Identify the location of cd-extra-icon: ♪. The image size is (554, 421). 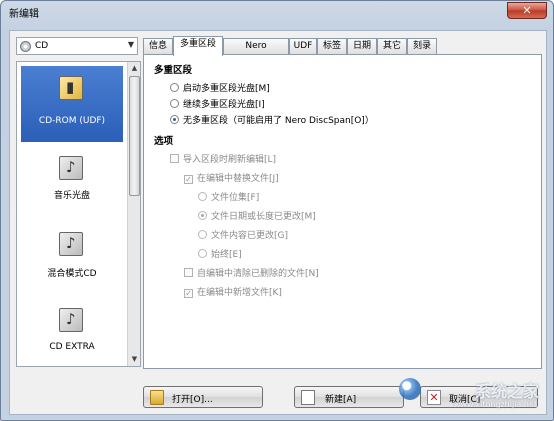
(71, 320).